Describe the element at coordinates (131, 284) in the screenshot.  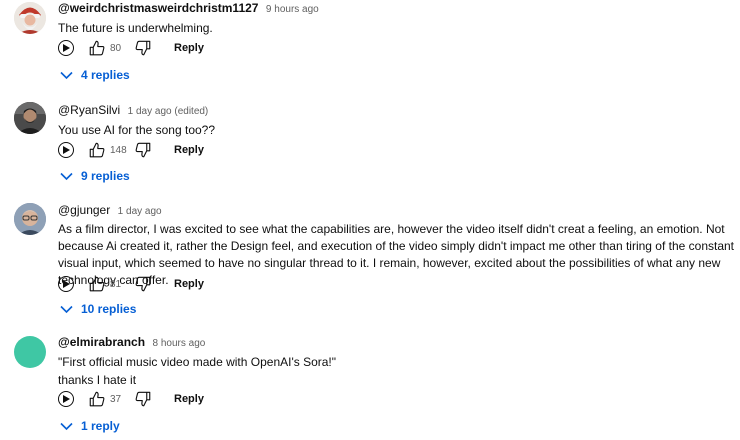
I see `comment-actions: 81 Reply` at that location.